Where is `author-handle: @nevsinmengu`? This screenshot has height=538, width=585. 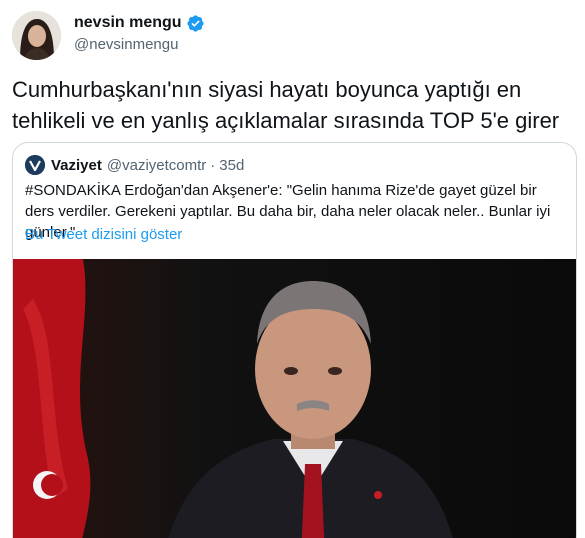
author-handle: @nevsinmengu is located at coordinates (139, 44).